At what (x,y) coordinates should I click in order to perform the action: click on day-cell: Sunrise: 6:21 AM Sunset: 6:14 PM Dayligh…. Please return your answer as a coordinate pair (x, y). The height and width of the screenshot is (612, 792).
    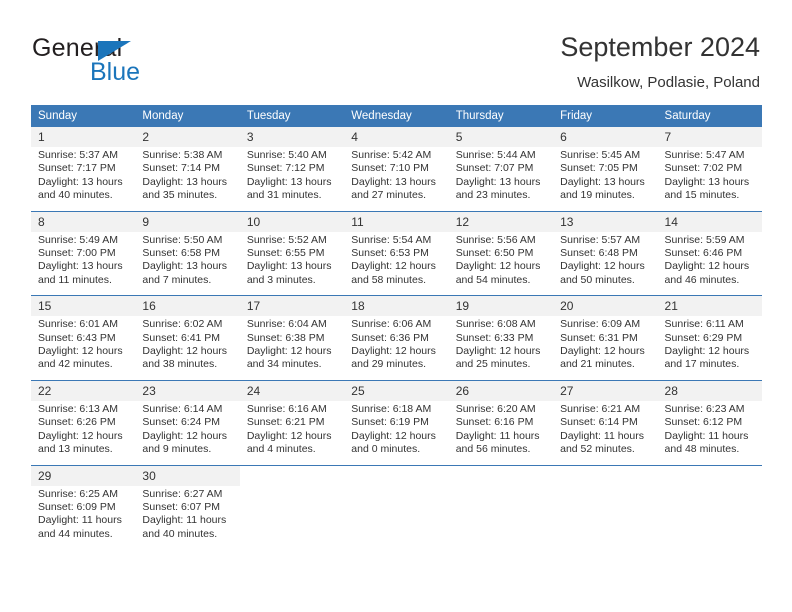
    Looking at the image, I should click on (605, 432).